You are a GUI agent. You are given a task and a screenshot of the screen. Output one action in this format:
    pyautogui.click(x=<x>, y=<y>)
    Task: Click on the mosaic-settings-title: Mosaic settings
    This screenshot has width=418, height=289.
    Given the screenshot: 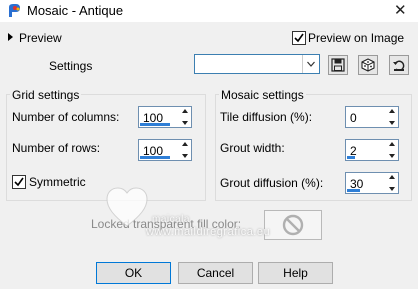 What is the action you would take?
    pyautogui.click(x=262, y=95)
    